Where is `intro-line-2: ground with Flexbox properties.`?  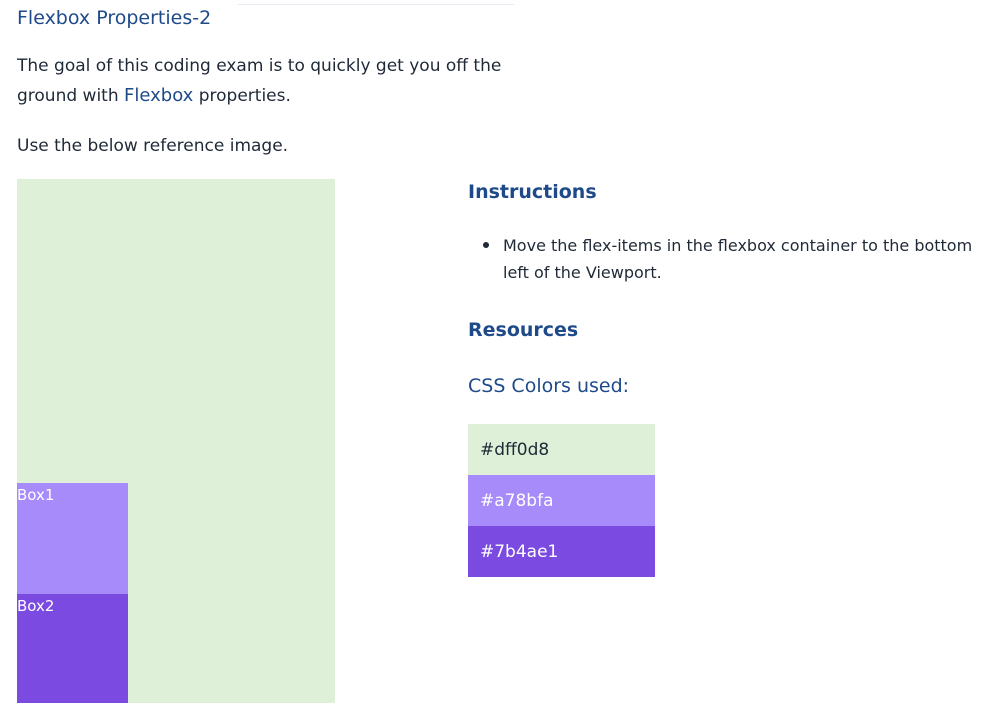
intro-line-2: ground with Flexbox properties. is located at coordinates (277, 96).